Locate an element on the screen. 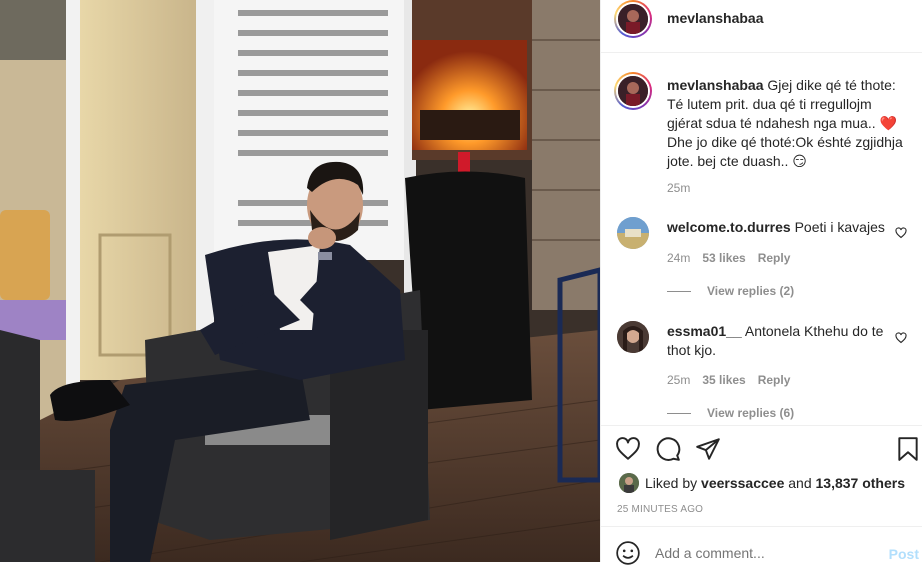 The image size is (922, 569). likes-and: and is located at coordinates (800, 483).